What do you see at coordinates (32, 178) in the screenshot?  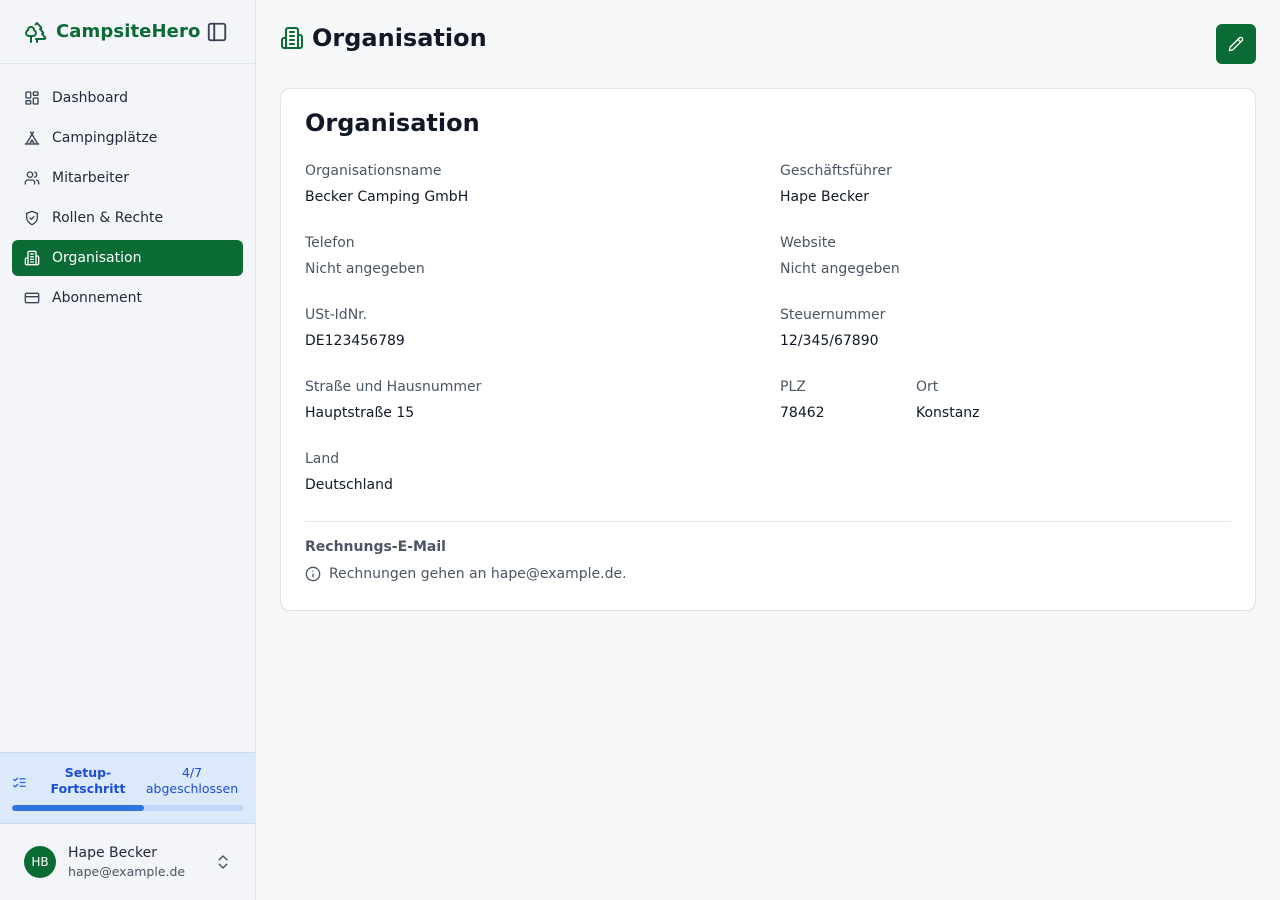 I see `users-icon` at bounding box center [32, 178].